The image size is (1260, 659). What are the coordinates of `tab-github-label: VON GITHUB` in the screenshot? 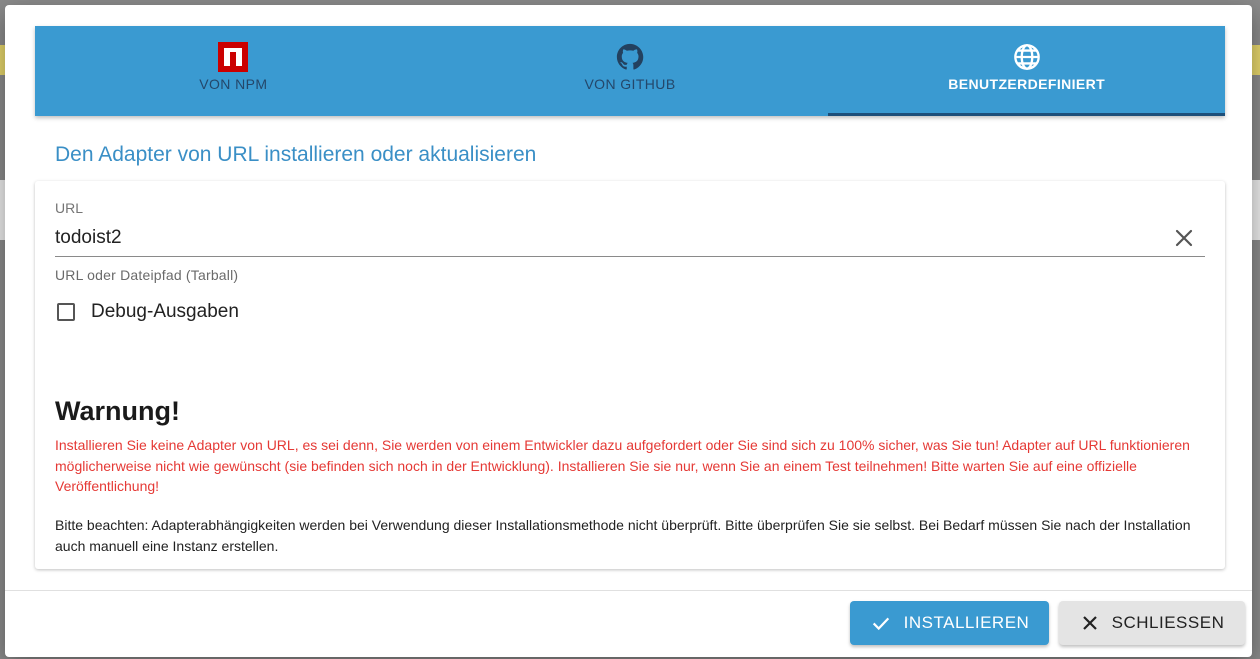 It's located at (630, 84).